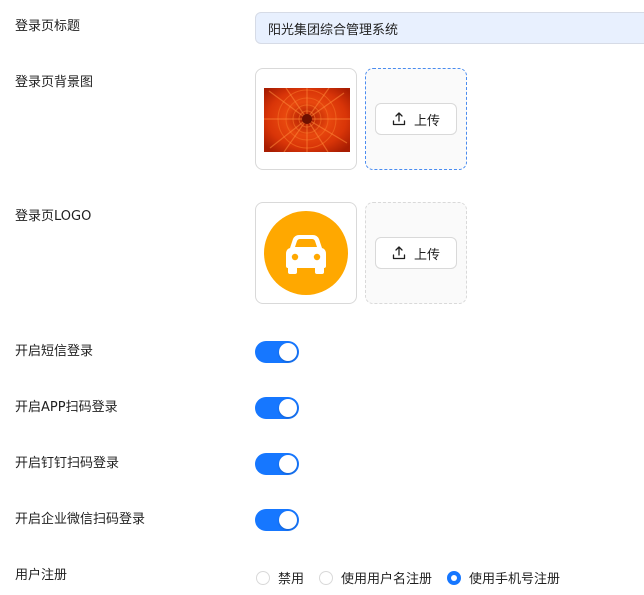 This screenshot has width=644, height=595. I want to click on background-image-preview, so click(307, 120).